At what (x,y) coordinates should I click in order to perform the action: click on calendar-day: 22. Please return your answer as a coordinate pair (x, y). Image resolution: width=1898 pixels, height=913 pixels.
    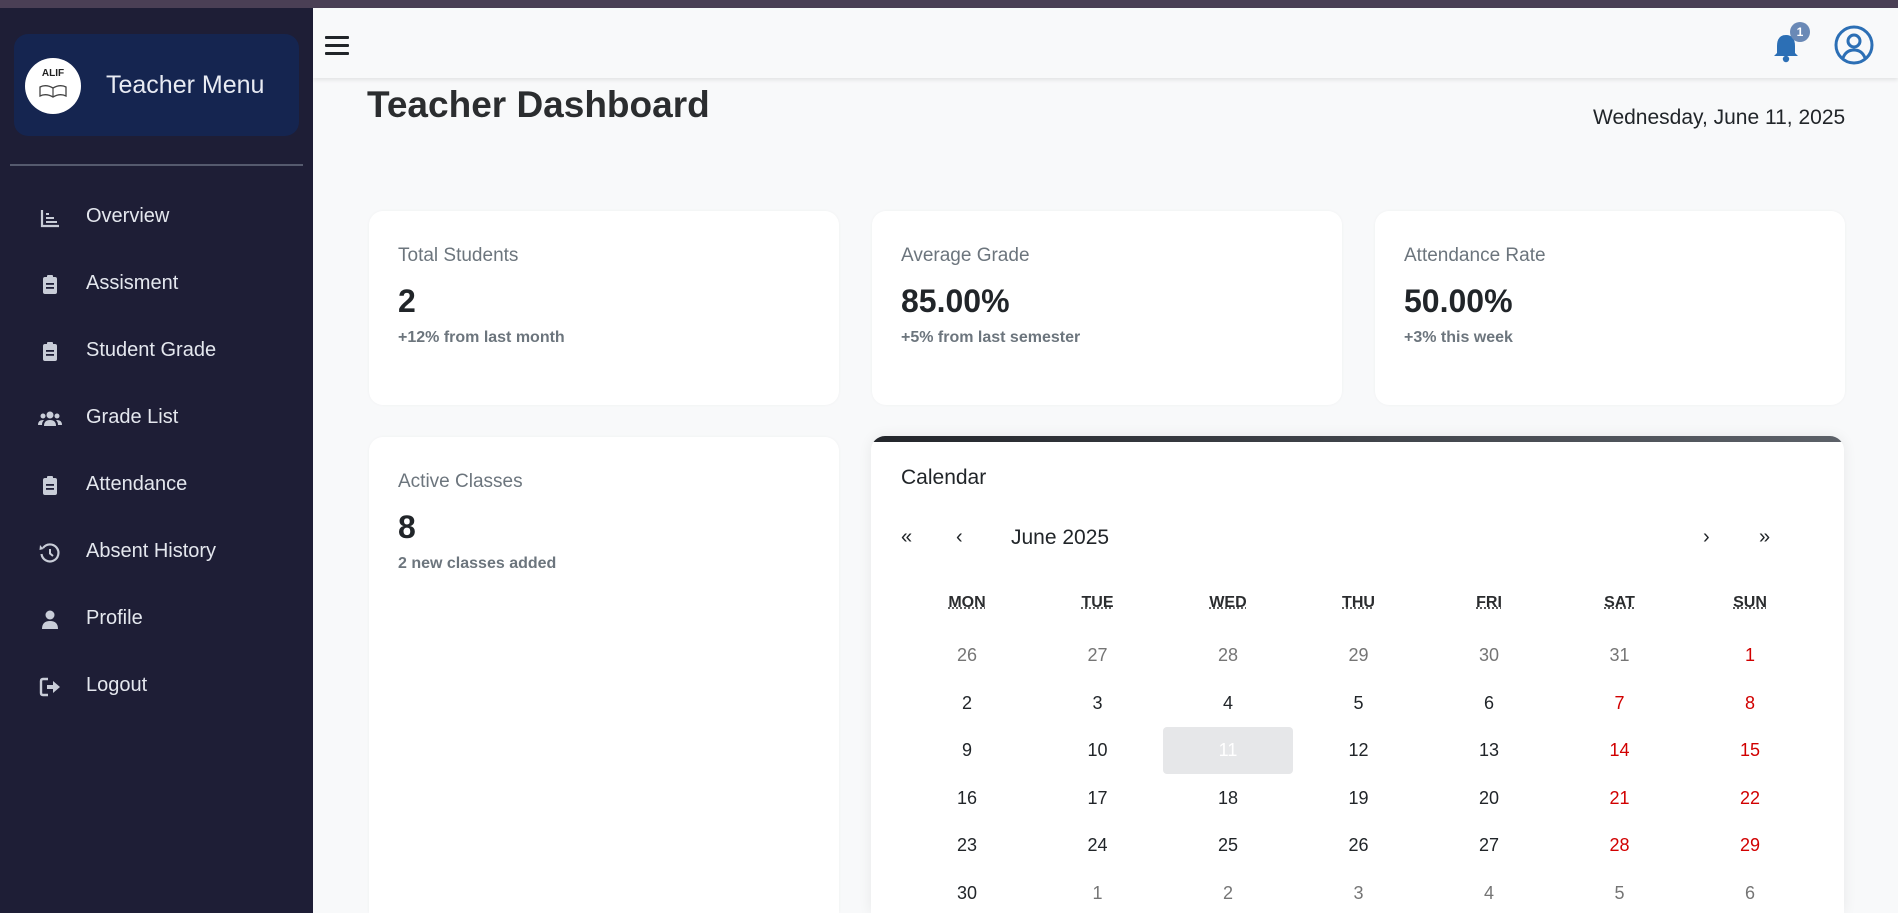
    Looking at the image, I should click on (1750, 798).